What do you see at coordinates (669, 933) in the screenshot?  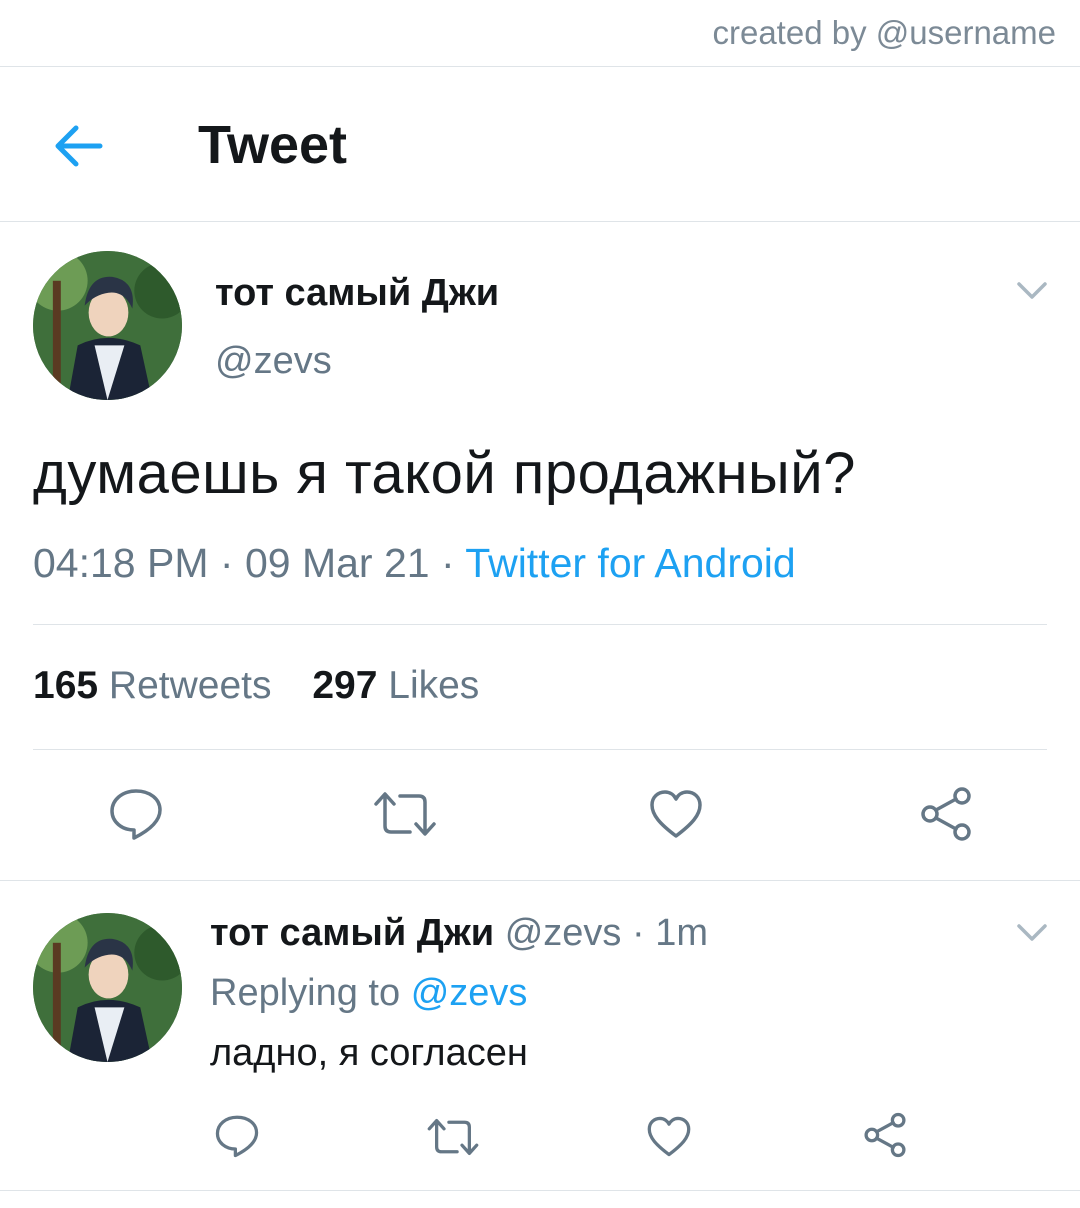 I see `reply-age: · 1m` at bounding box center [669, 933].